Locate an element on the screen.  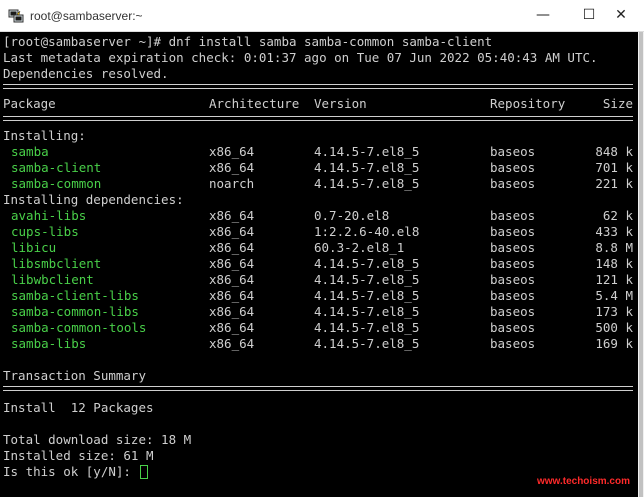
package-size: 5.4 M is located at coordinates (614, 295).